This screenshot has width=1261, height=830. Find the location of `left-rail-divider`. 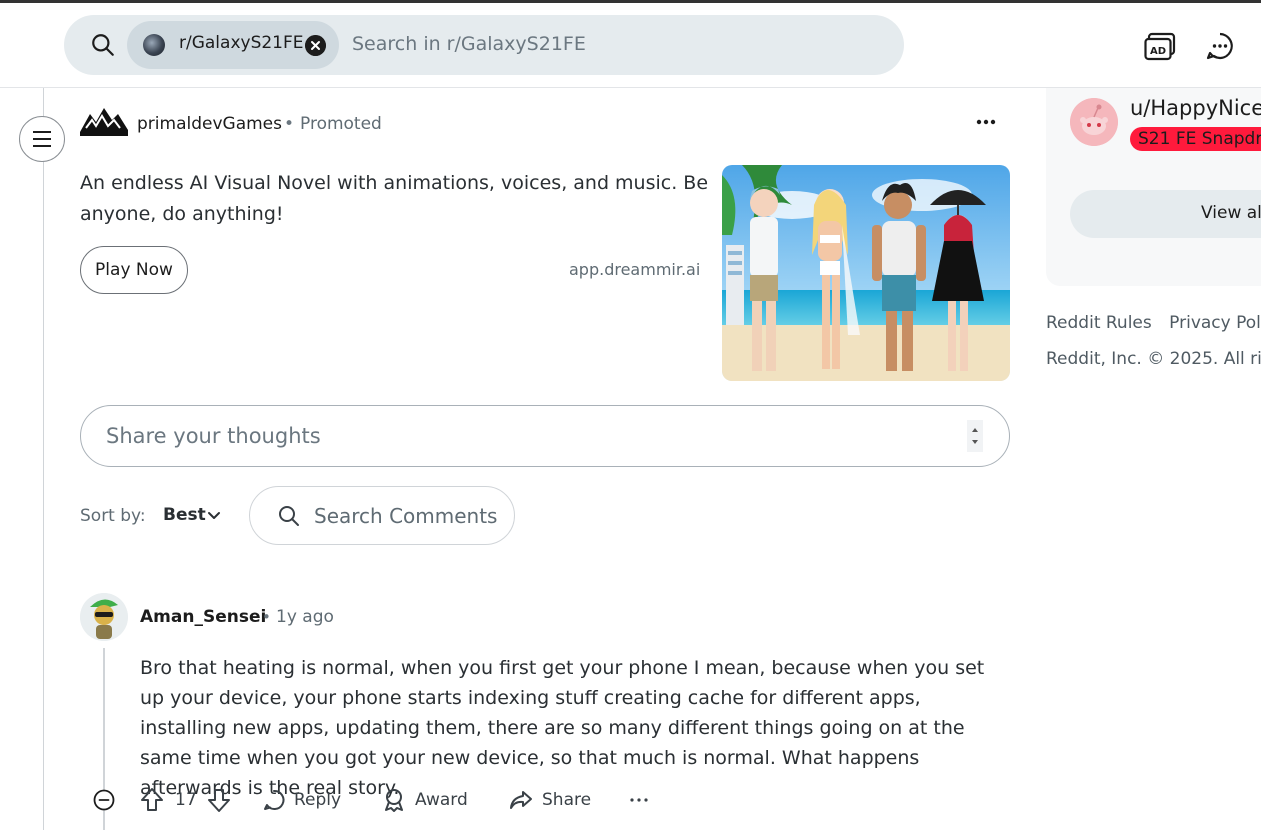

left-rail-divider is located at coordinates (43, 459).